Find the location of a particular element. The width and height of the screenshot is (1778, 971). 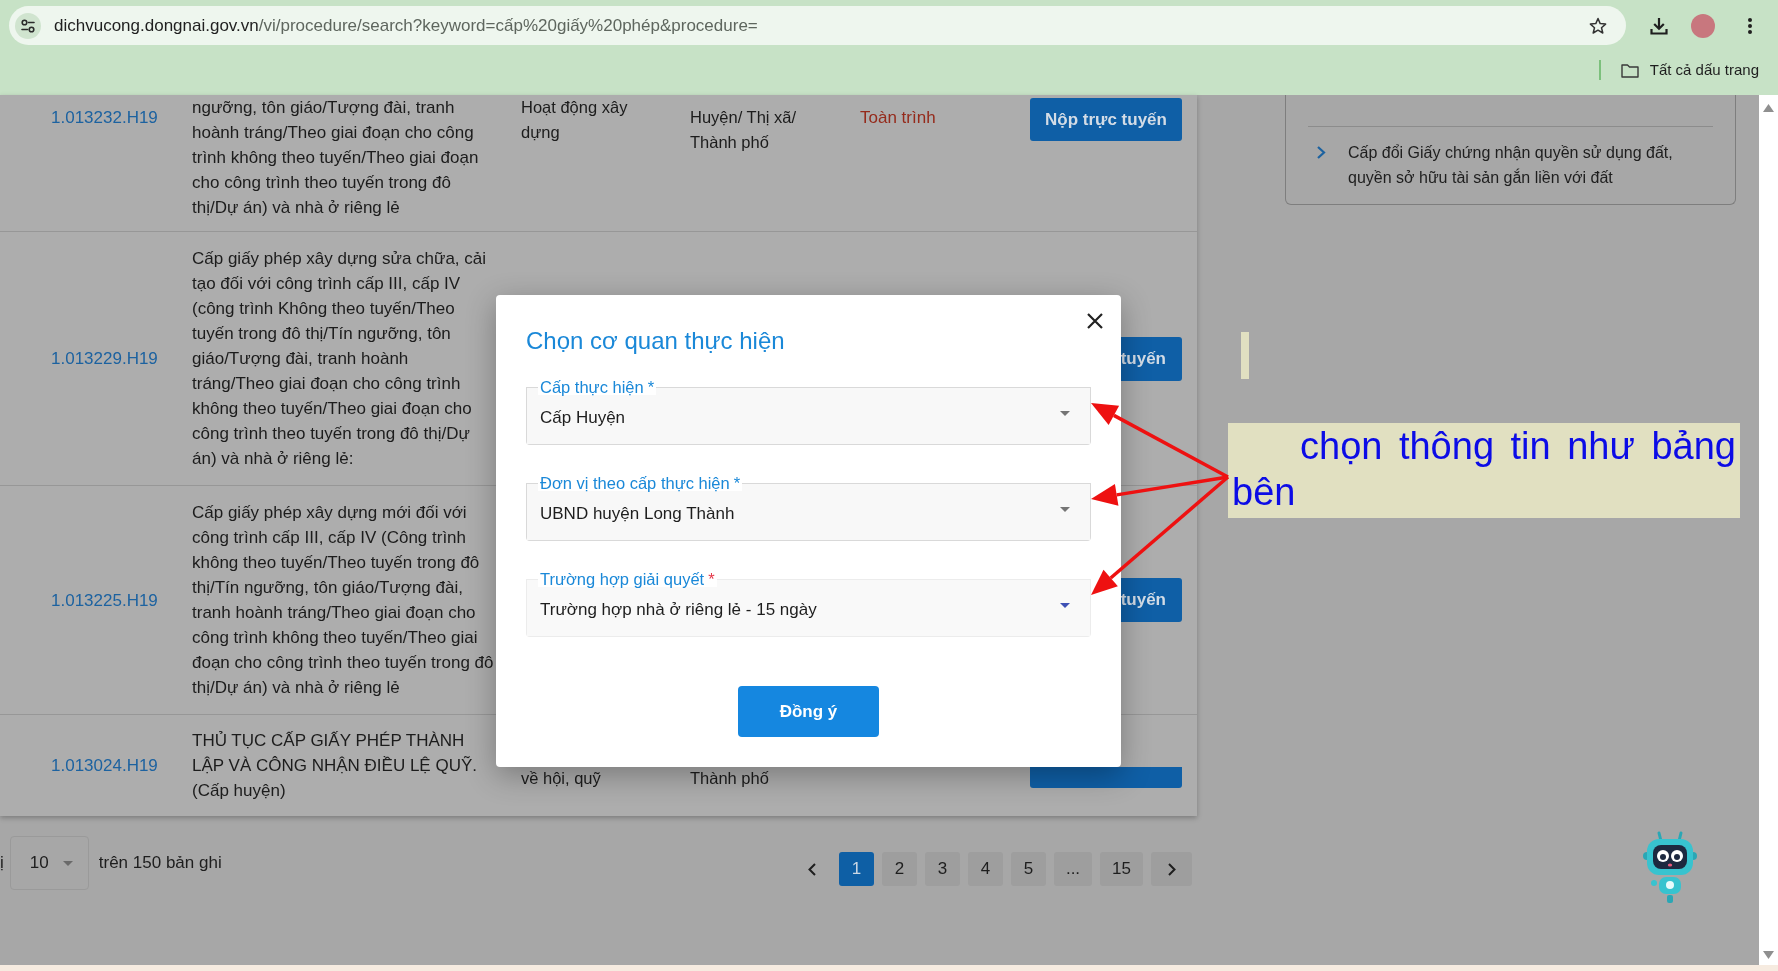

page-size-label: ị is located at coordinates (2, 863).